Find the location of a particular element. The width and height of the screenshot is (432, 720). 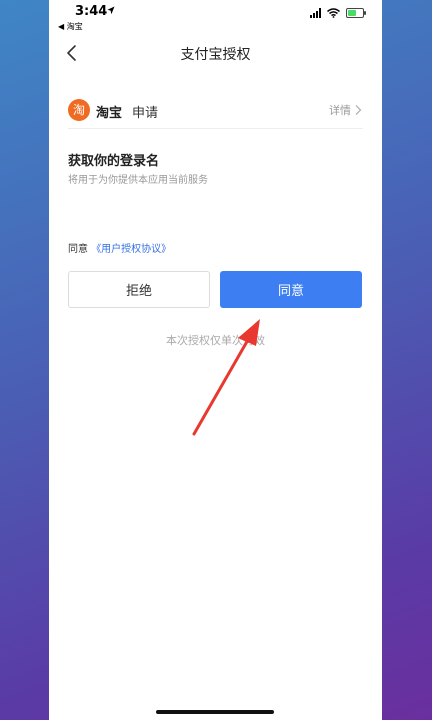

status-time: 3:44 is located at coordinates (91, 11).